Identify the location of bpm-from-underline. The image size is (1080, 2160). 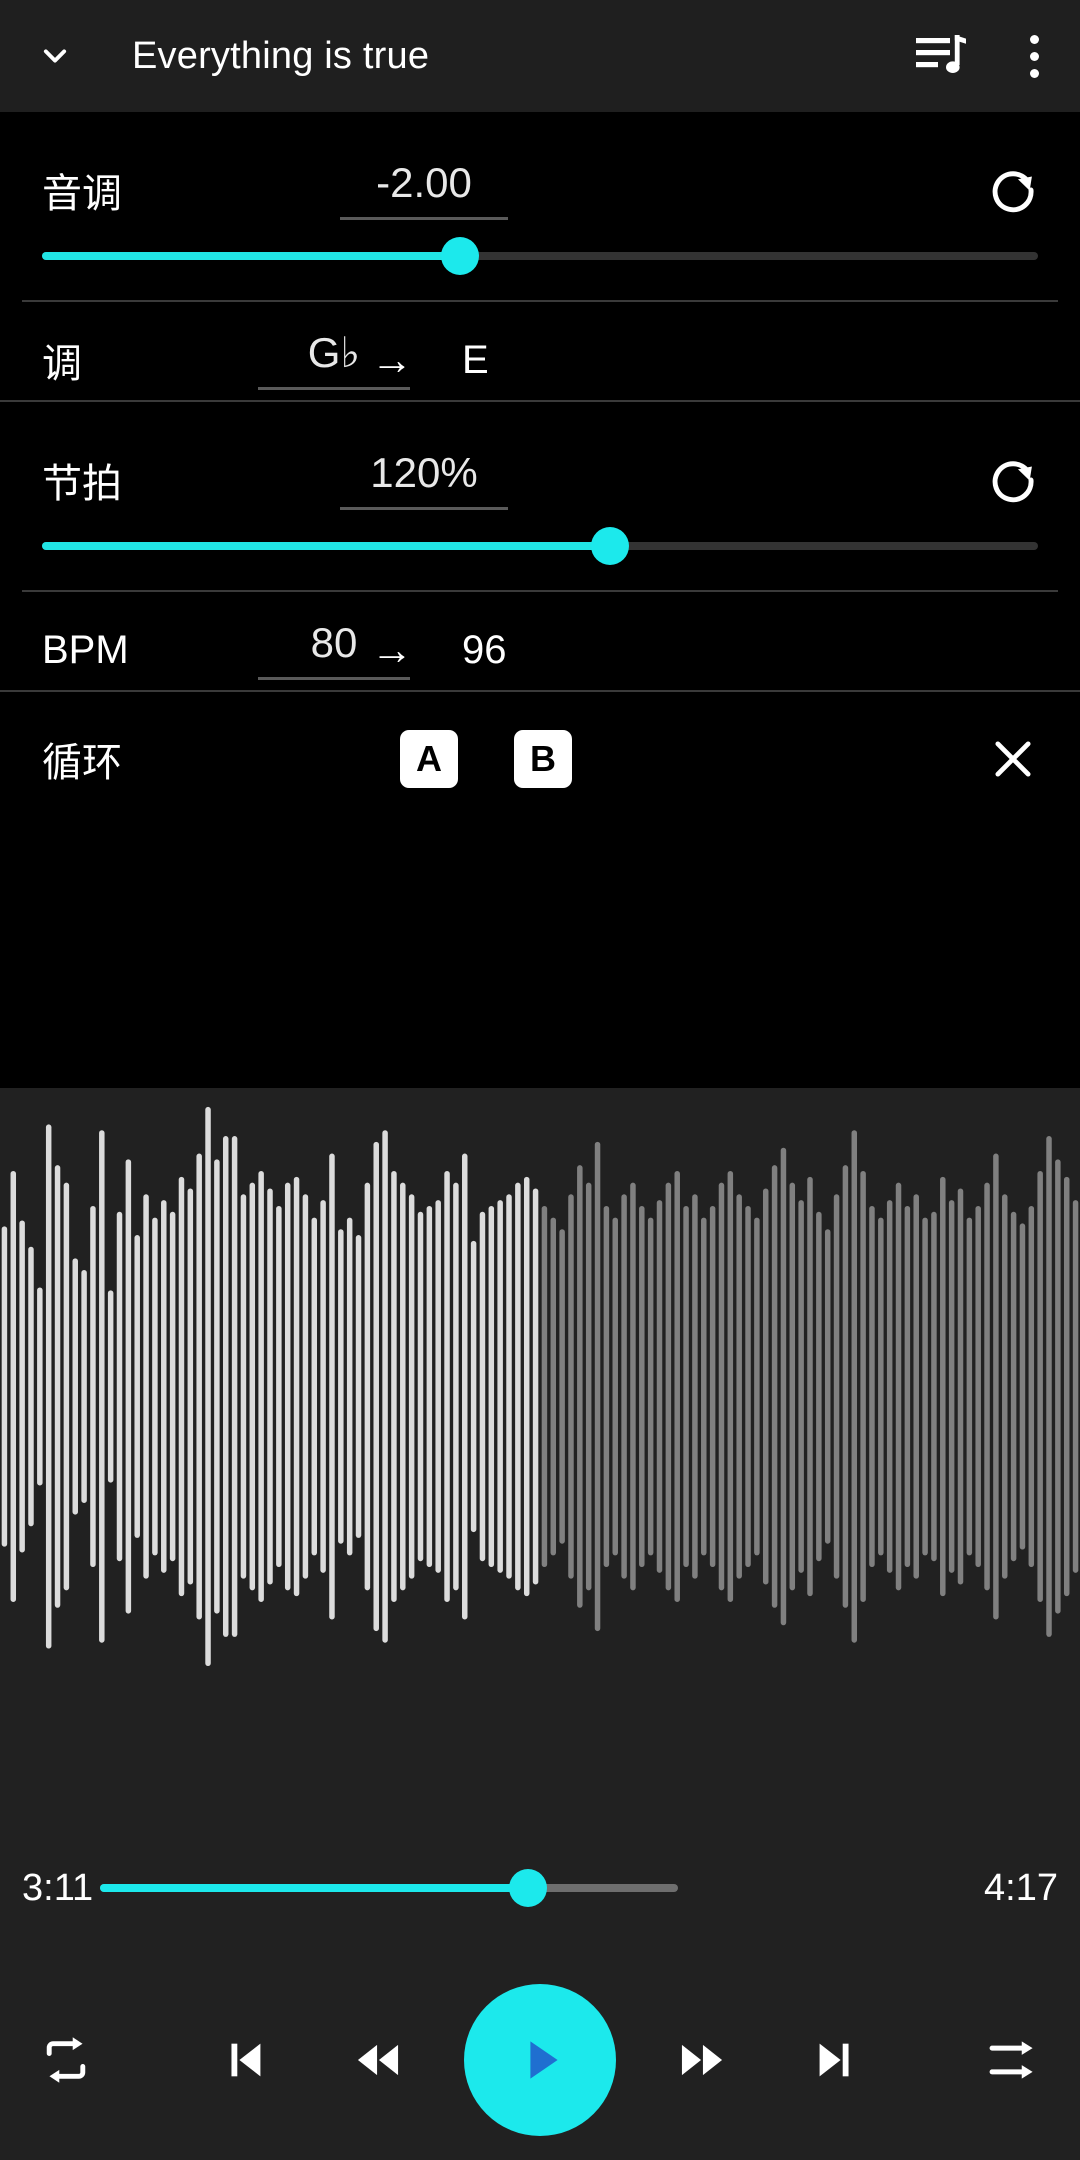
(334, 678).